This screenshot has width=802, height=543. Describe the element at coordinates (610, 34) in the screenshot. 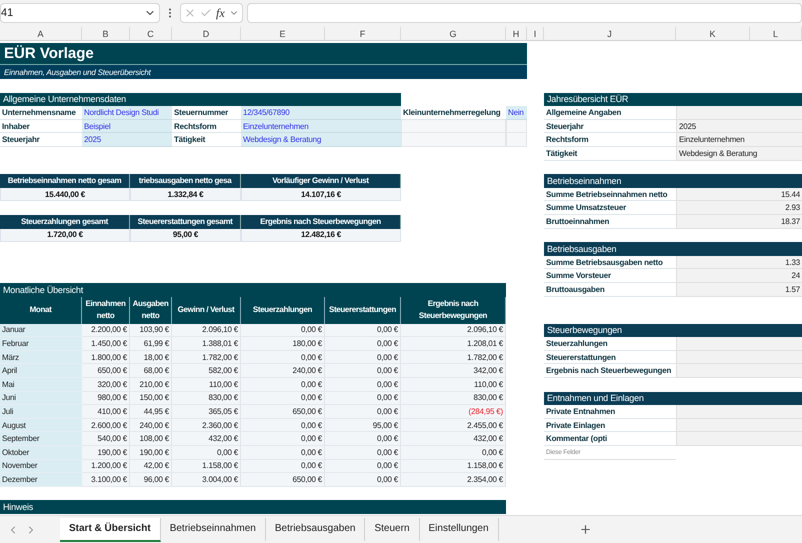

I see `column-letter: J` at that location.